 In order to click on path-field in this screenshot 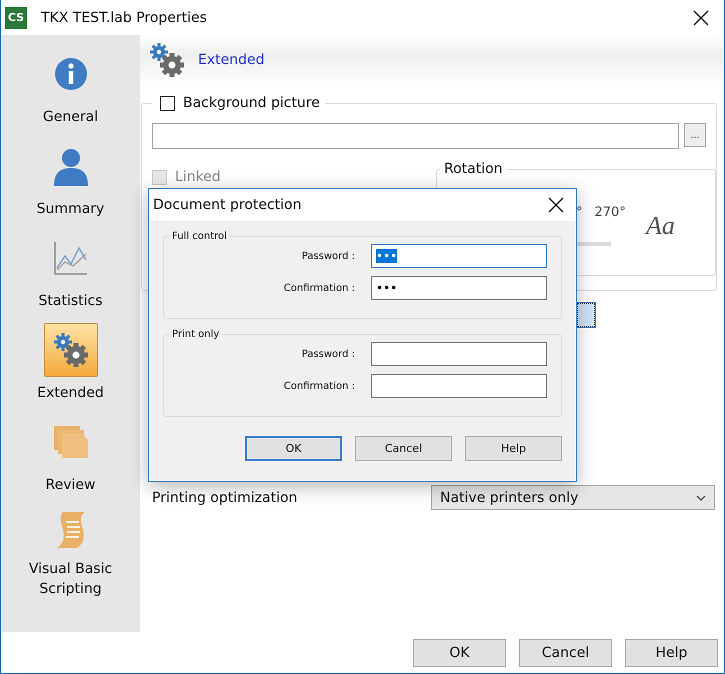, I will do `click(415, 136)`.